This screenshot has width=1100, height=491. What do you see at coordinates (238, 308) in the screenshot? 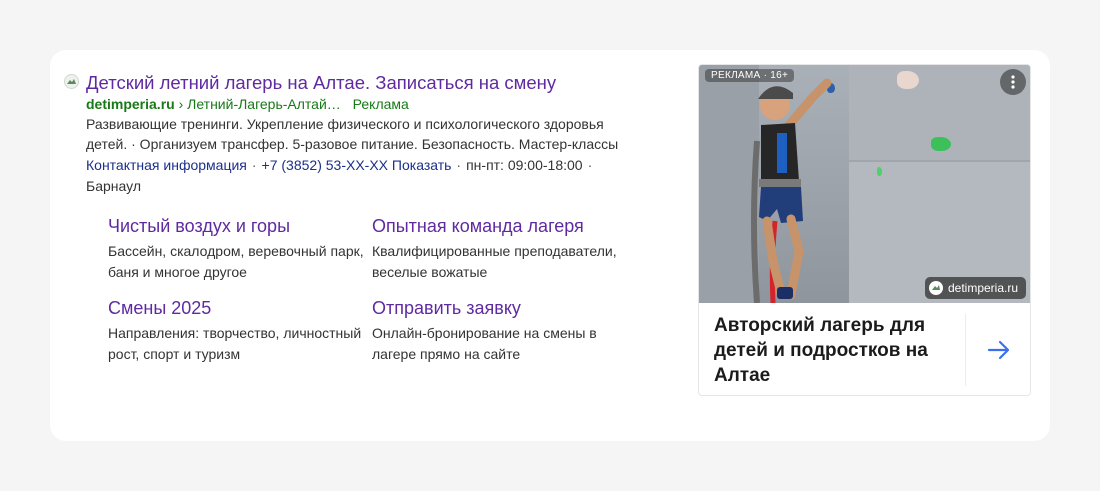
I see `sitelink-title: Смены 2025` at bounding box center [238, 308].